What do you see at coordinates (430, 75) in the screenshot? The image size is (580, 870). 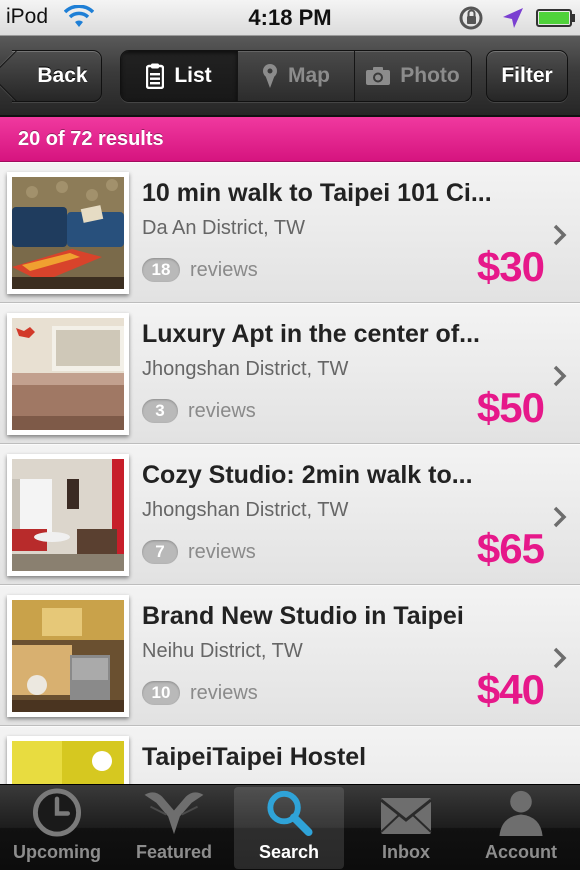 I see `segment-photo-label: Photo` at bounding box center [430, 75].